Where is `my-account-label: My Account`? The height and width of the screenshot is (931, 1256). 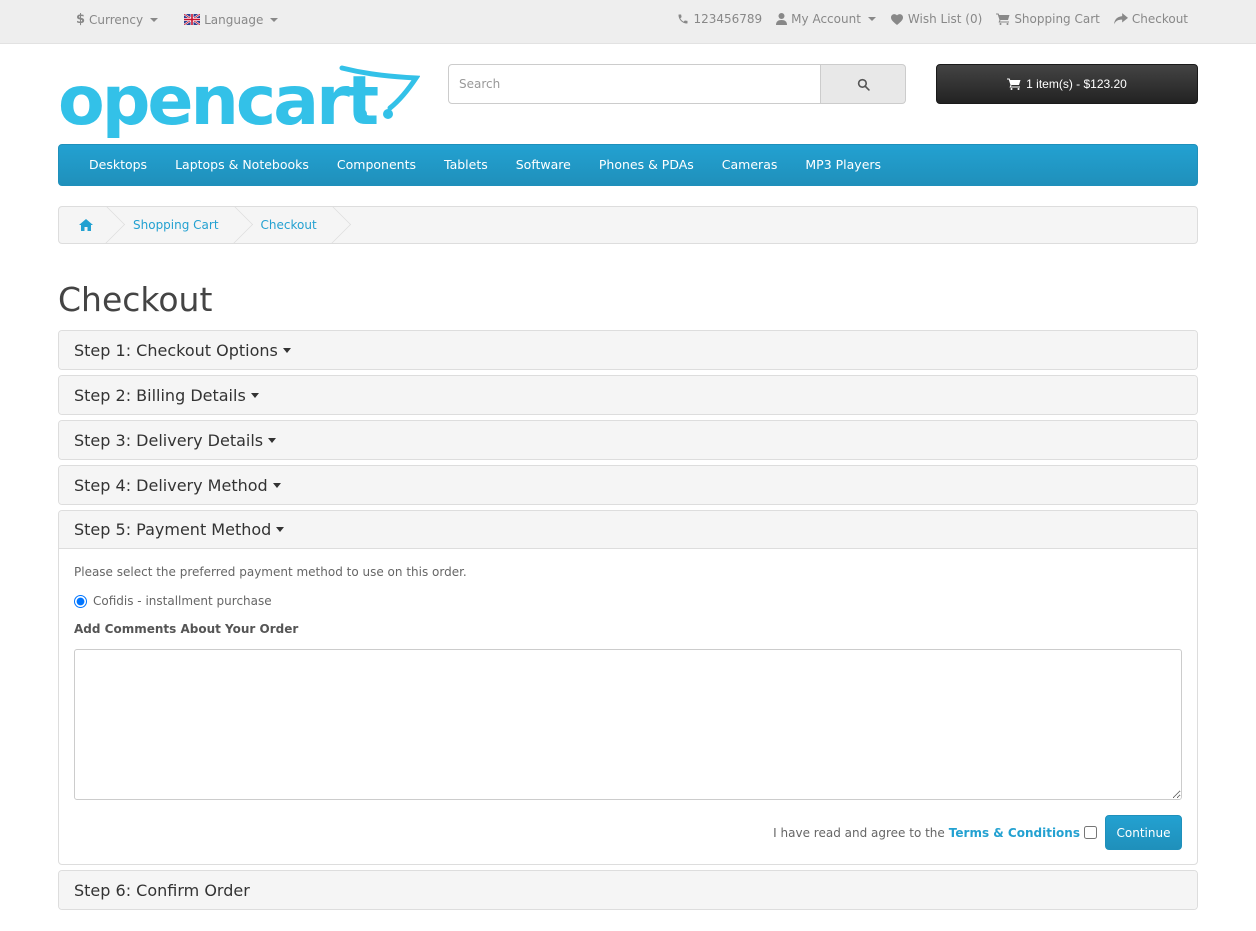 my-account-label: My Account is located at coordinates (826, 19).